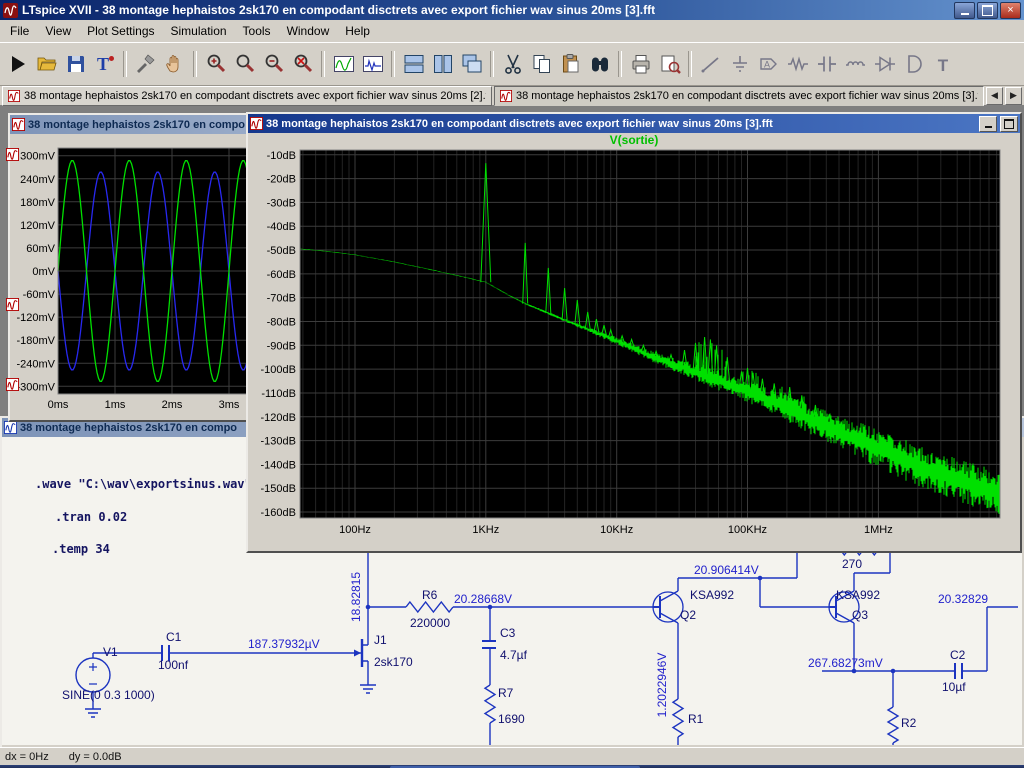 The height and width of the screenshot is (768, 1024). I want to click on toolbar-cascade-button, so click(471, 64).